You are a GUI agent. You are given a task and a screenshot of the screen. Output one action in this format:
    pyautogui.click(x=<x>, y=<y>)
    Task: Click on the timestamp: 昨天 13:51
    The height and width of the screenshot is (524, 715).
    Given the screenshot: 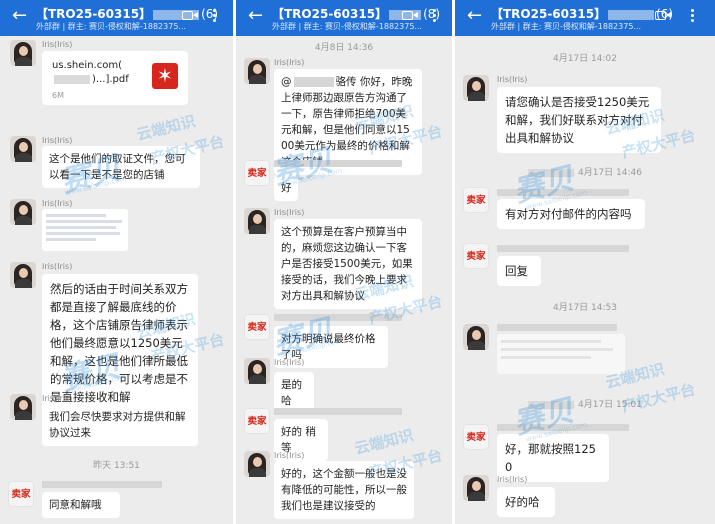 What is the action you would take?
    pyautogui.click(x=116, y=466)
    